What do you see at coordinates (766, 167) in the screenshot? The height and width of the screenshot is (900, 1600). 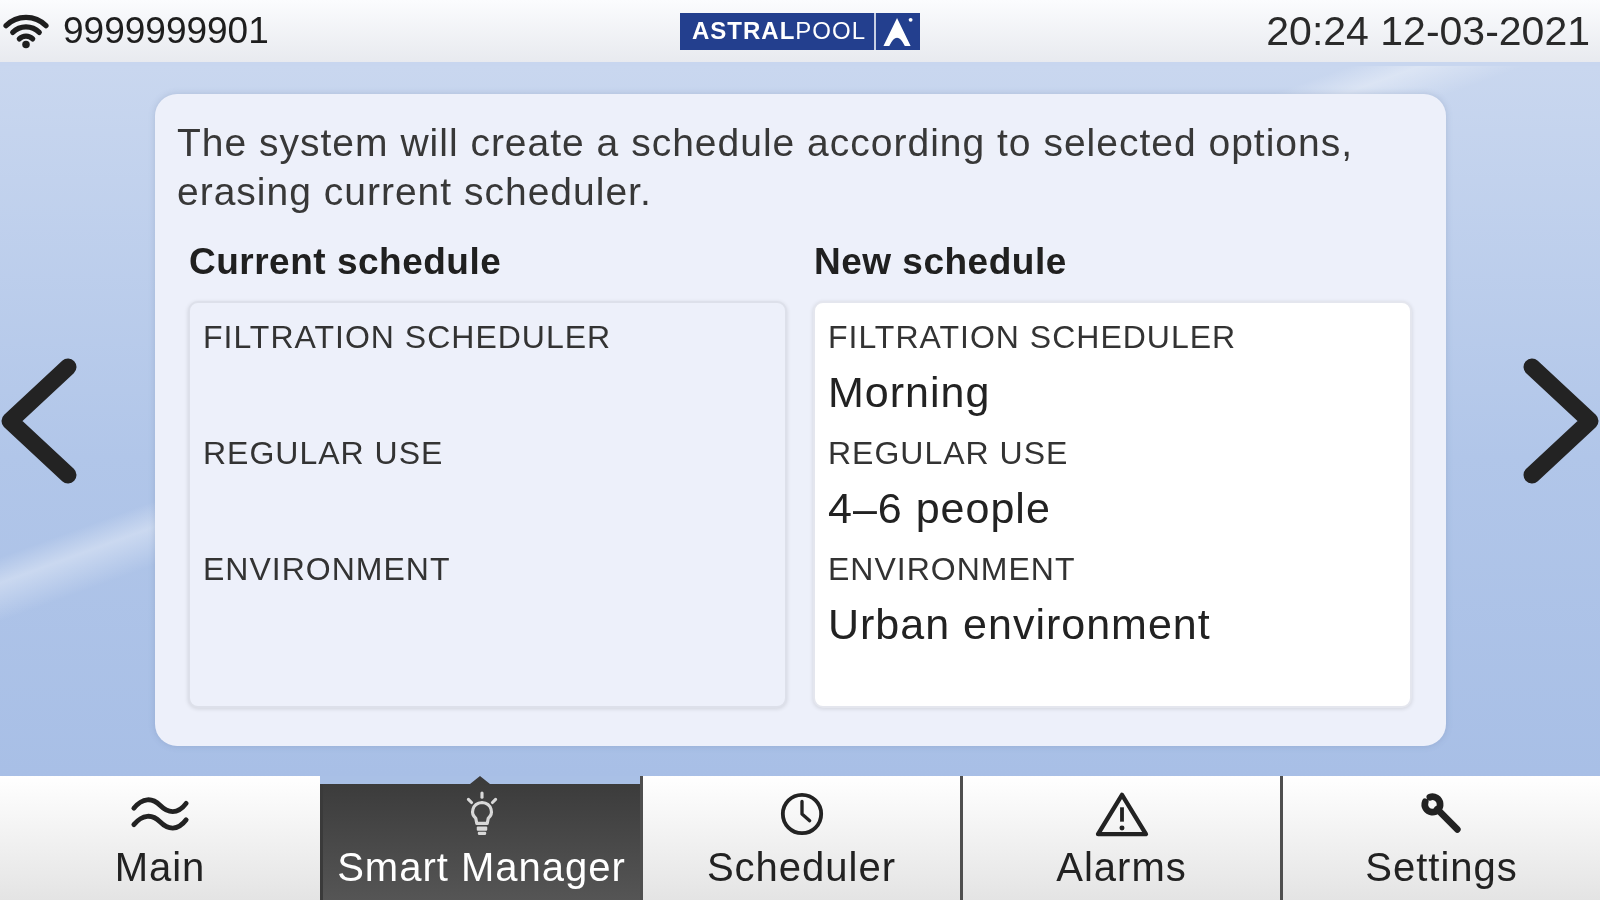 I see `dialog-message: The system will create a schedule according to selected options, erasing current scheduler.` at bounding box center [766, 167].